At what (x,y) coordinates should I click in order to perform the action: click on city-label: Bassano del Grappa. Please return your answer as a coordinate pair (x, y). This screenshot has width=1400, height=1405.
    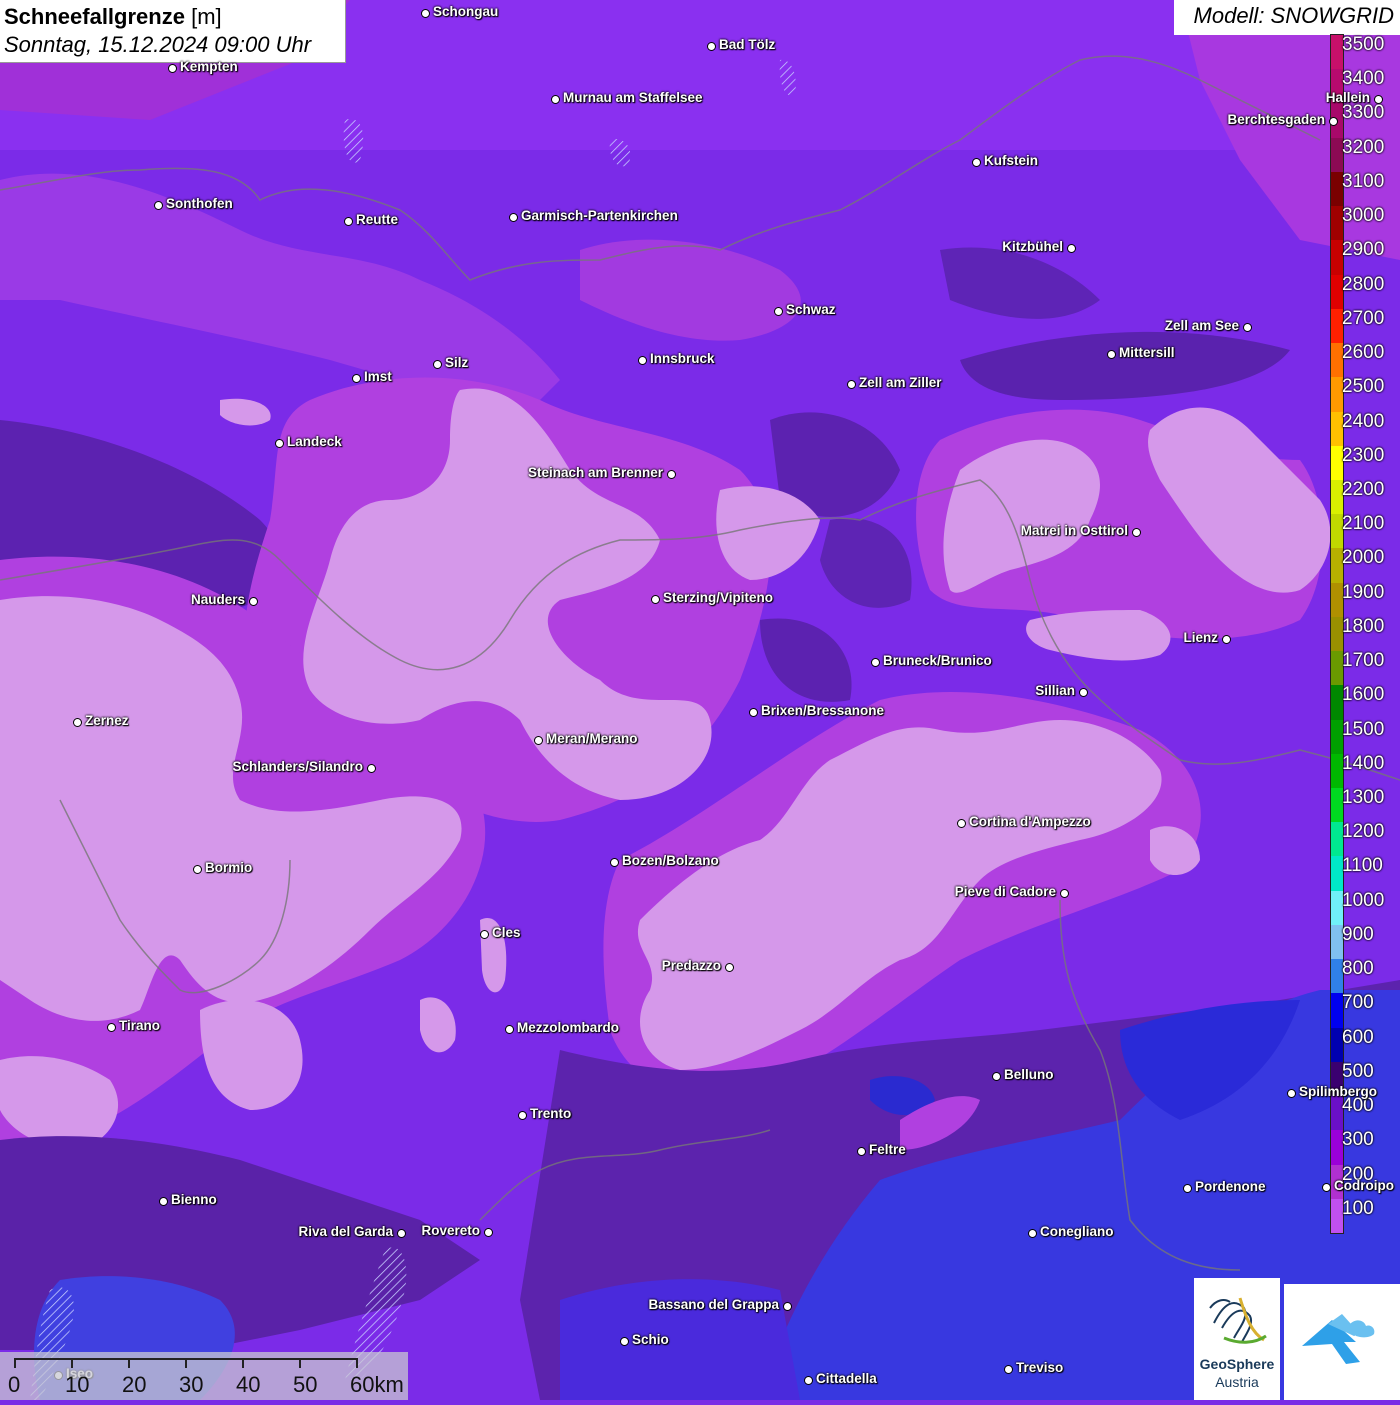
    Looking at the image, I should click on (713, 1304).